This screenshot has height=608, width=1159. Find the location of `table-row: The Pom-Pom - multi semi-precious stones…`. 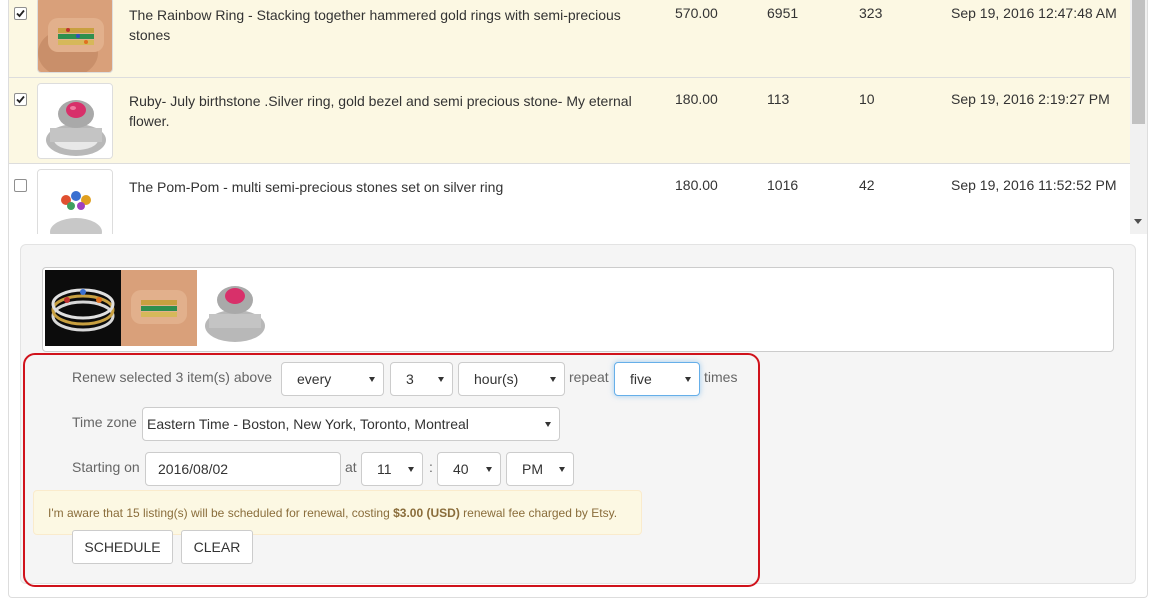

table-row: The Pom-Pom - multi semi-precious stones… is located at coordinates (570, 199).